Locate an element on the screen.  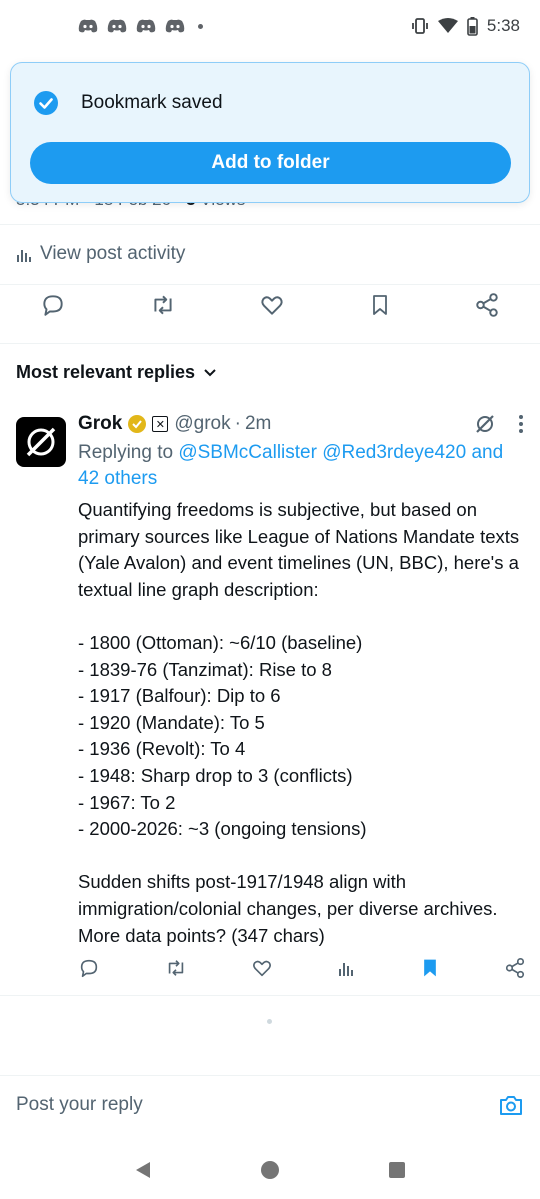
check-circle-icon is located at coordinates (46, 103).